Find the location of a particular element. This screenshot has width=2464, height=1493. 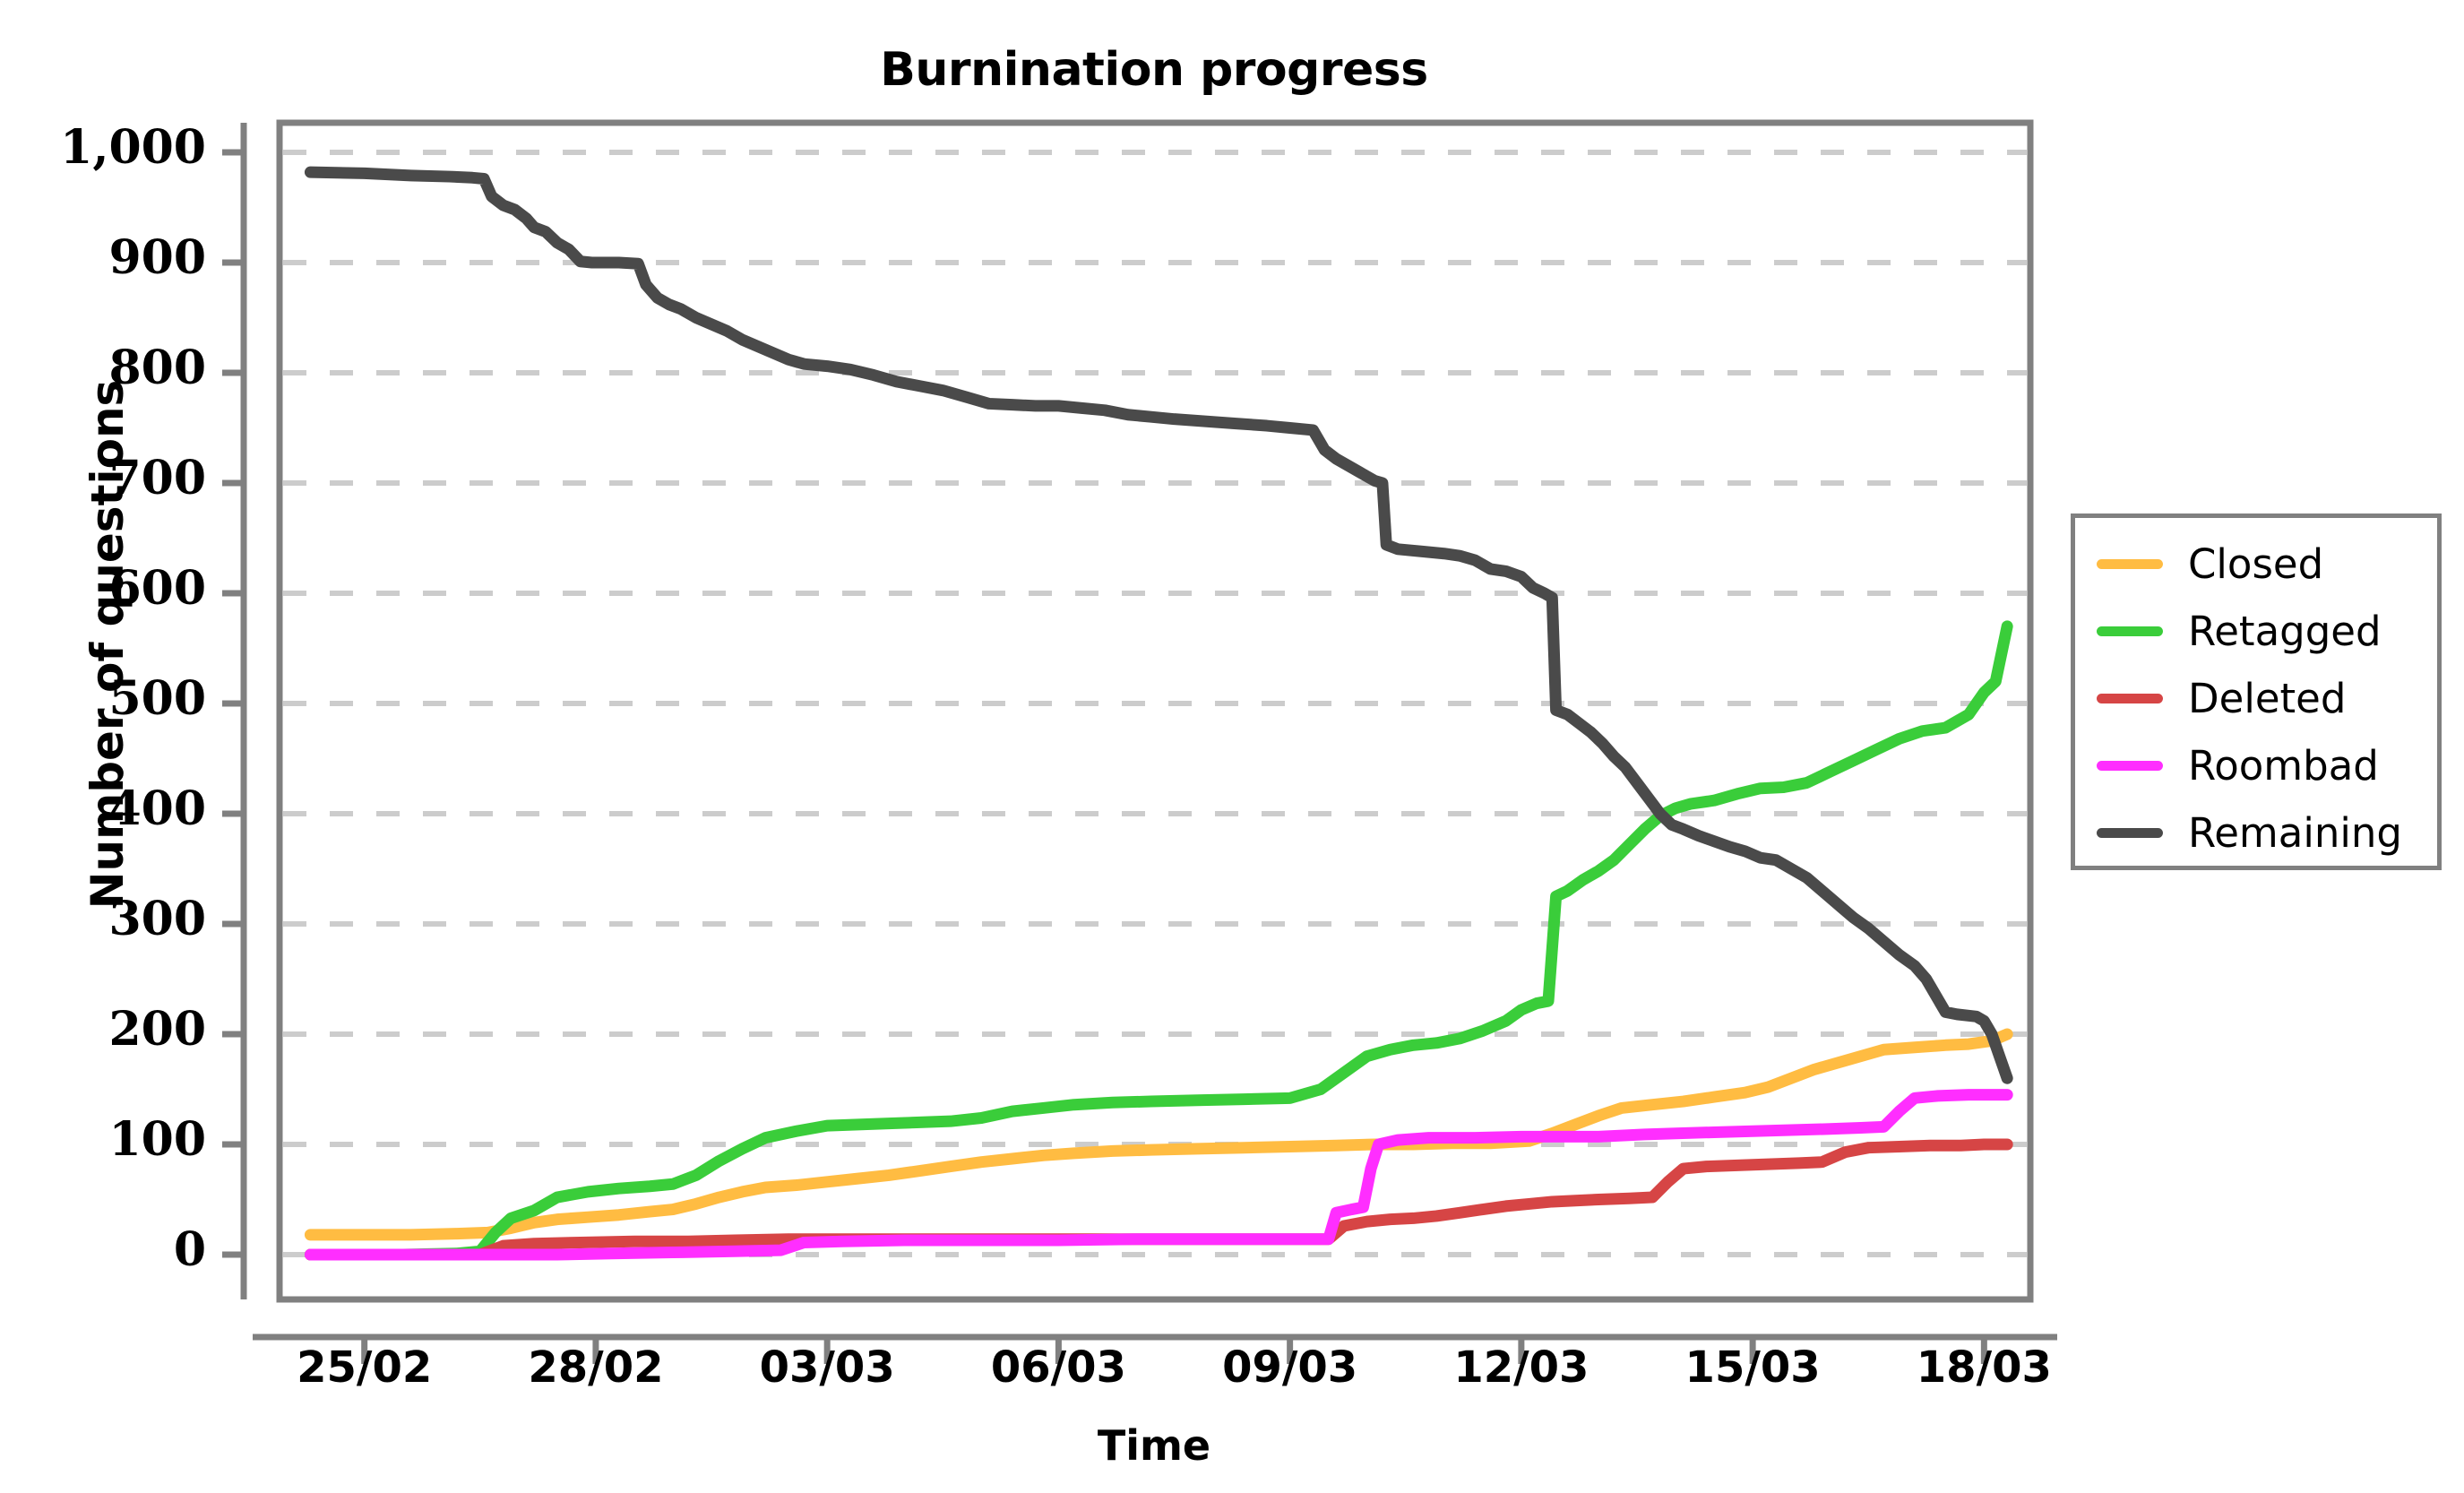

legend-label-remaining: Remaining is located at coordinates (2295, 832).